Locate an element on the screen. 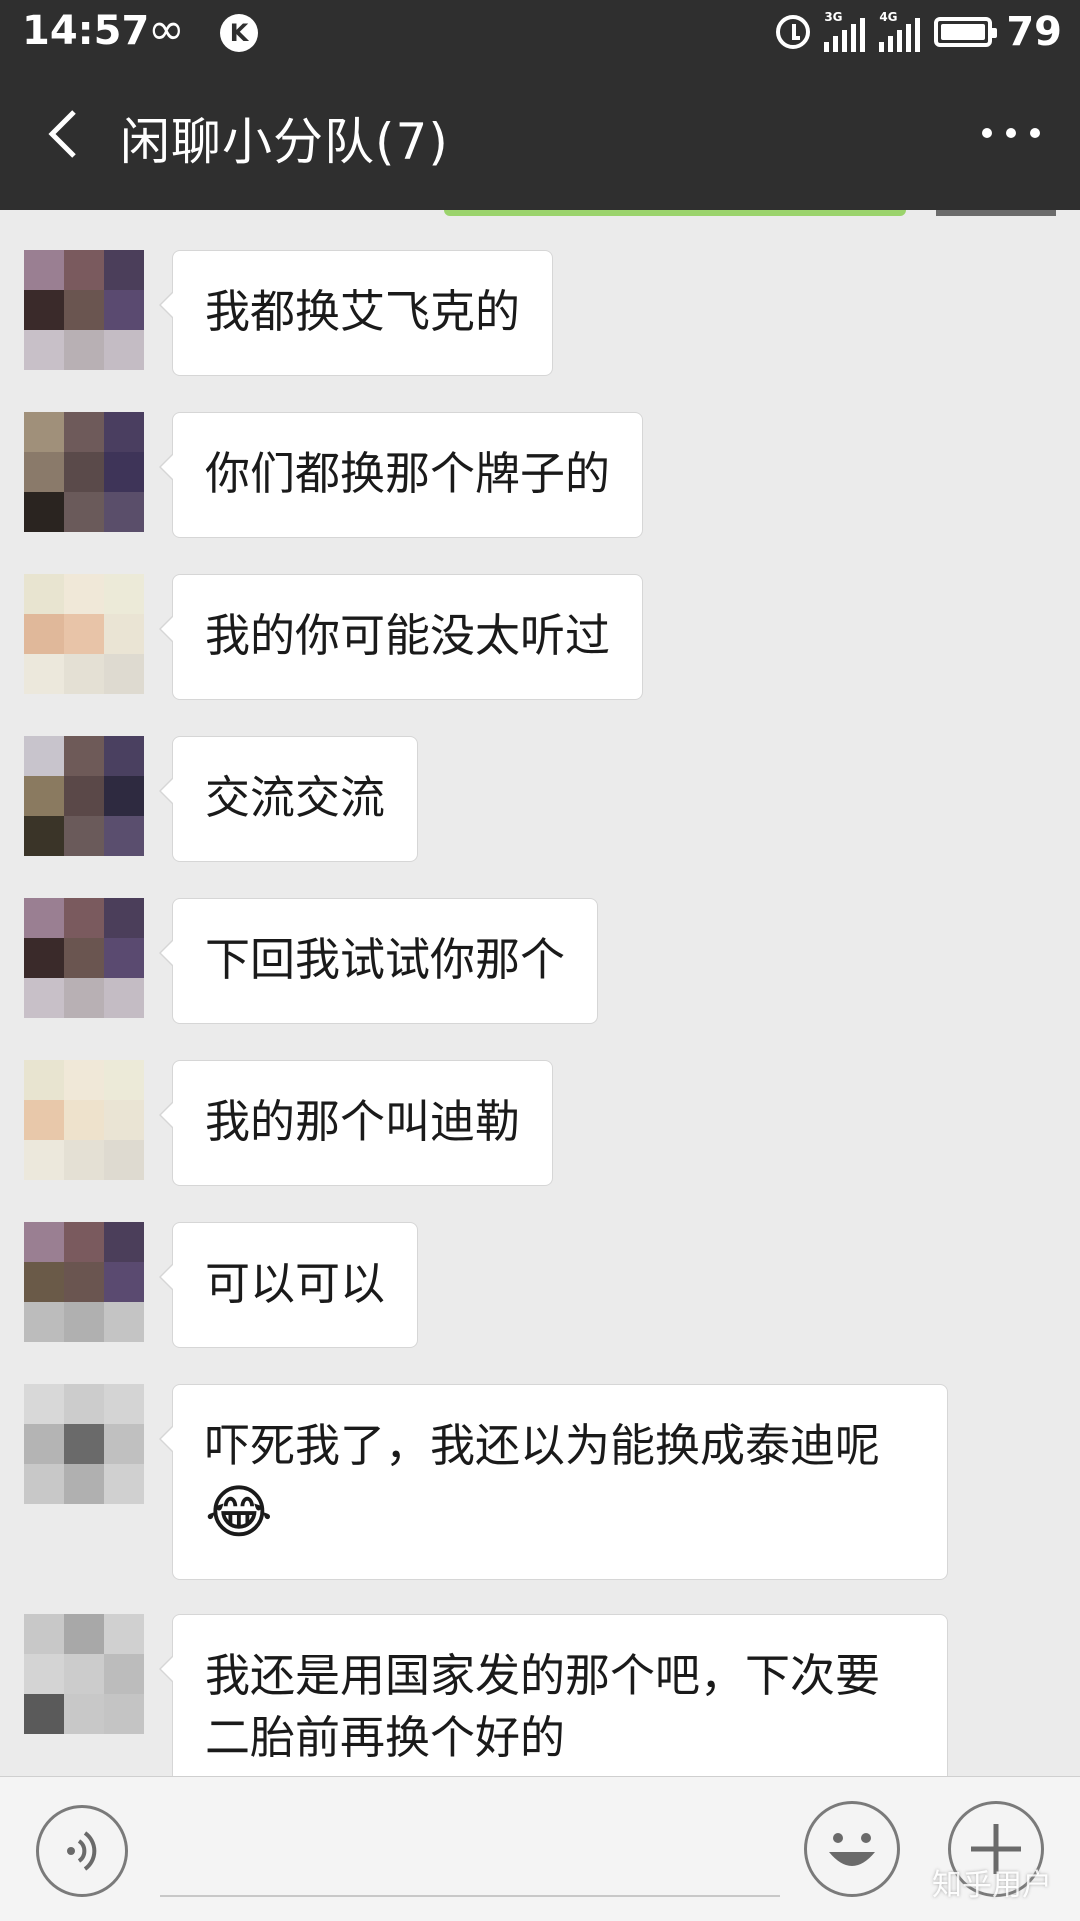 Image resolution: width=1080 pixels, height=1921 pixels. message-bubble: 可以可以 is located at coordinates (288, 1285).